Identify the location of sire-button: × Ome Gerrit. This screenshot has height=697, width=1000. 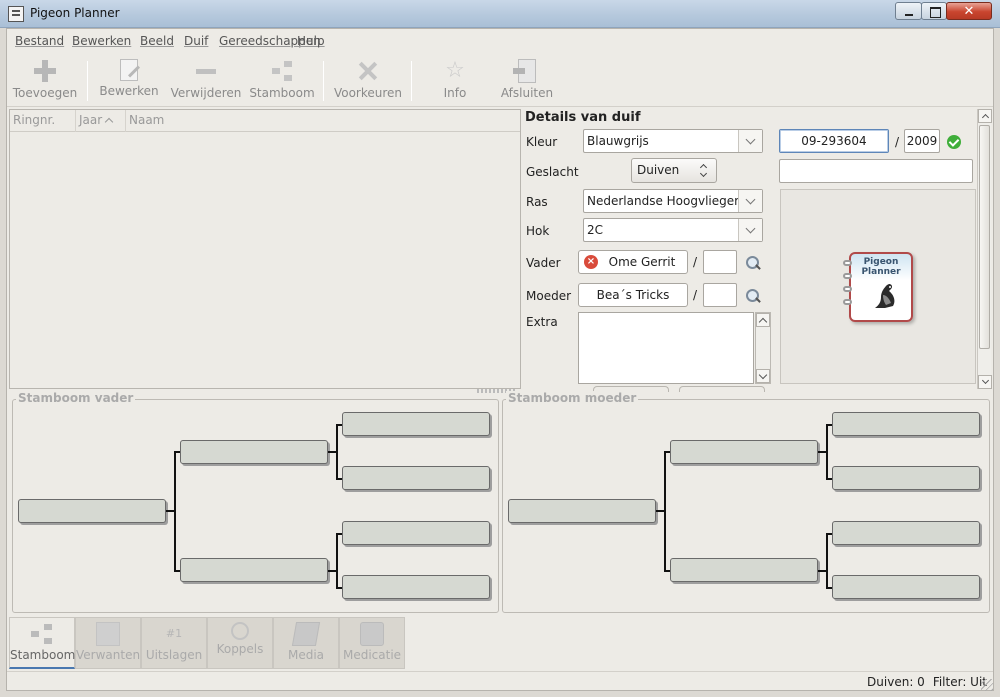
(633, 262).